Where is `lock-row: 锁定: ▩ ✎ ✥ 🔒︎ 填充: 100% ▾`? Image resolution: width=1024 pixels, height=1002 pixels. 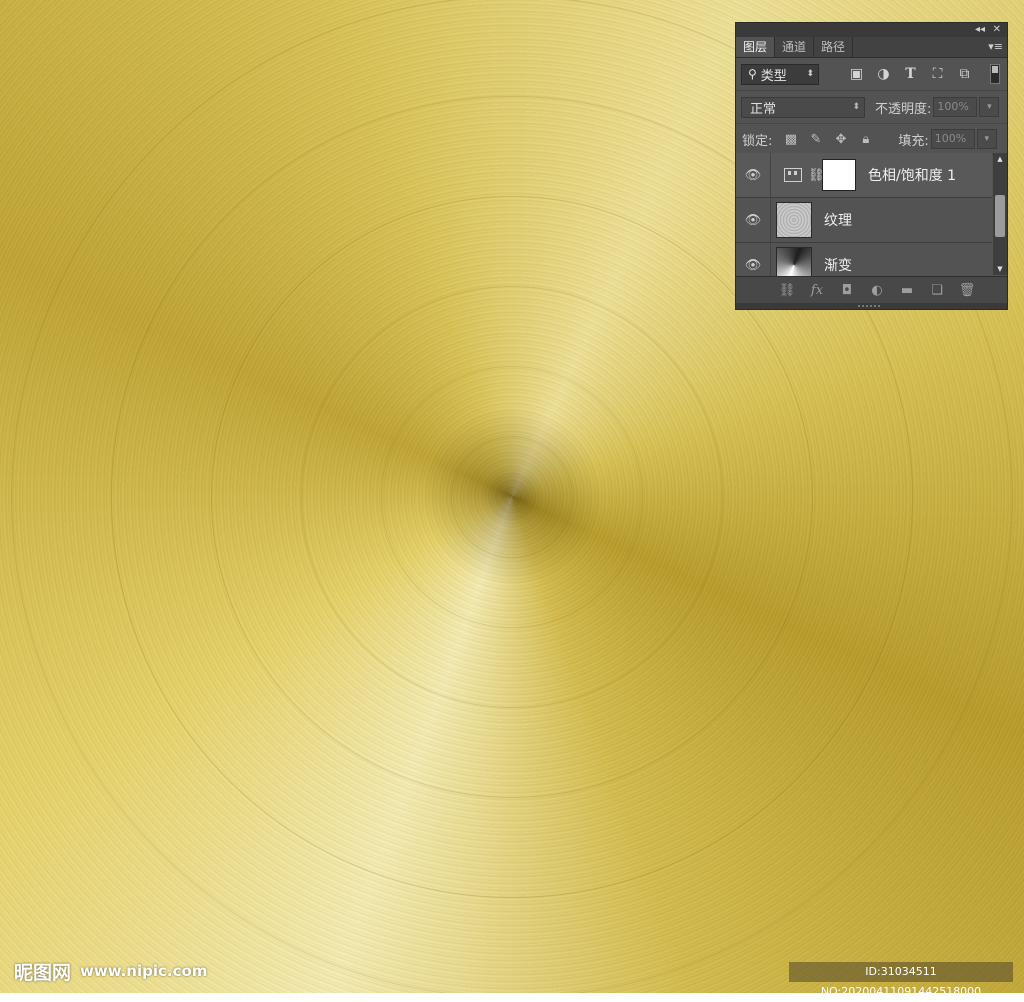 lock-row: 锁定: ▩ ✎ ✥ 🔒︎ 填充: 100% ▾ is located at coordinates (871, 139).